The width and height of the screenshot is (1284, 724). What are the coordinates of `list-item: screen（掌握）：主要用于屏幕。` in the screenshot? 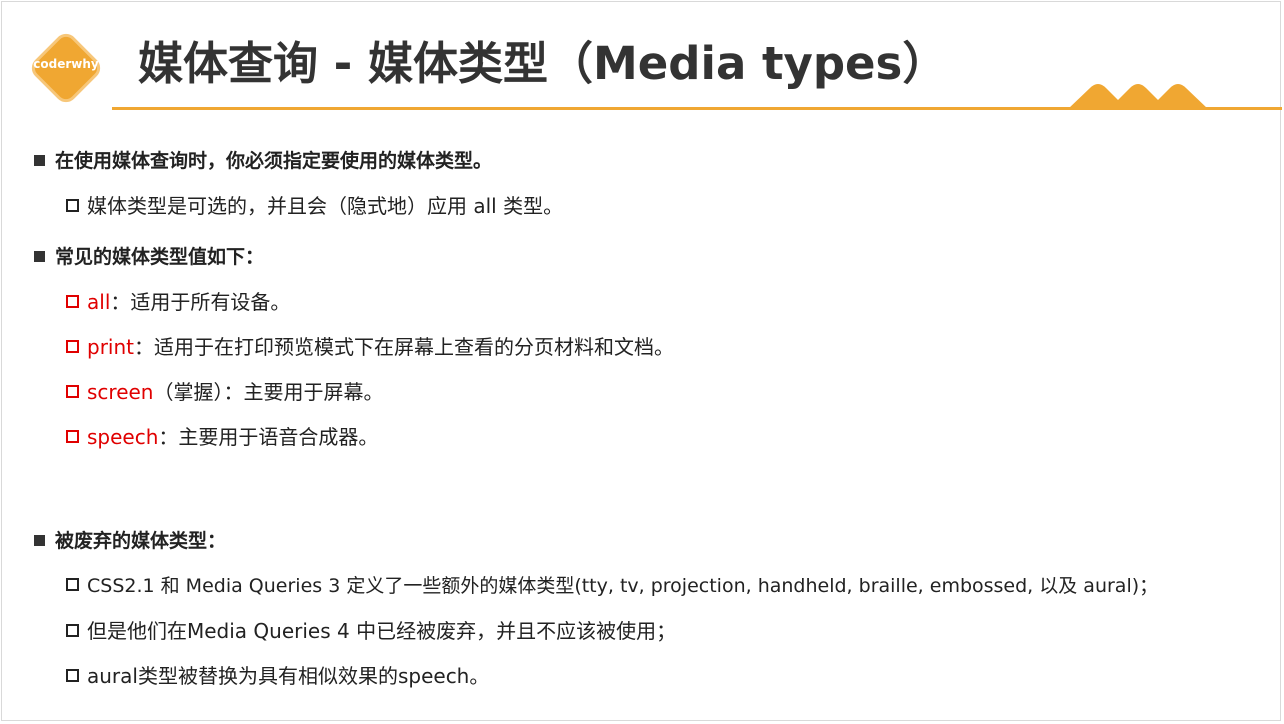 It's located at (224, 392).